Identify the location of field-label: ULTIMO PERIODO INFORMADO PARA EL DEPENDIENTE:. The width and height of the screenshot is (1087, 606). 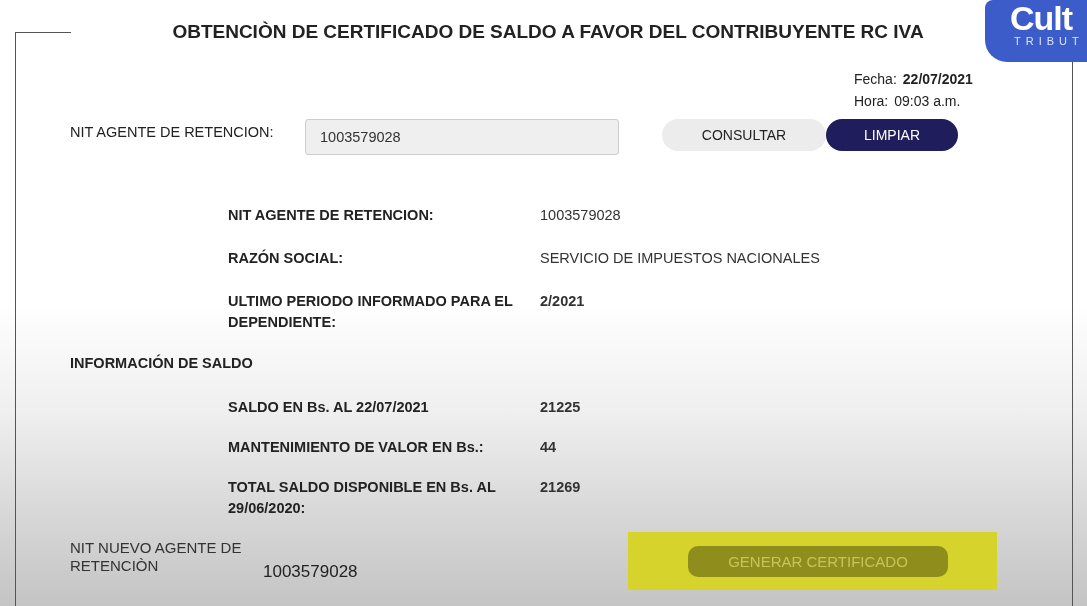
(371, 312).